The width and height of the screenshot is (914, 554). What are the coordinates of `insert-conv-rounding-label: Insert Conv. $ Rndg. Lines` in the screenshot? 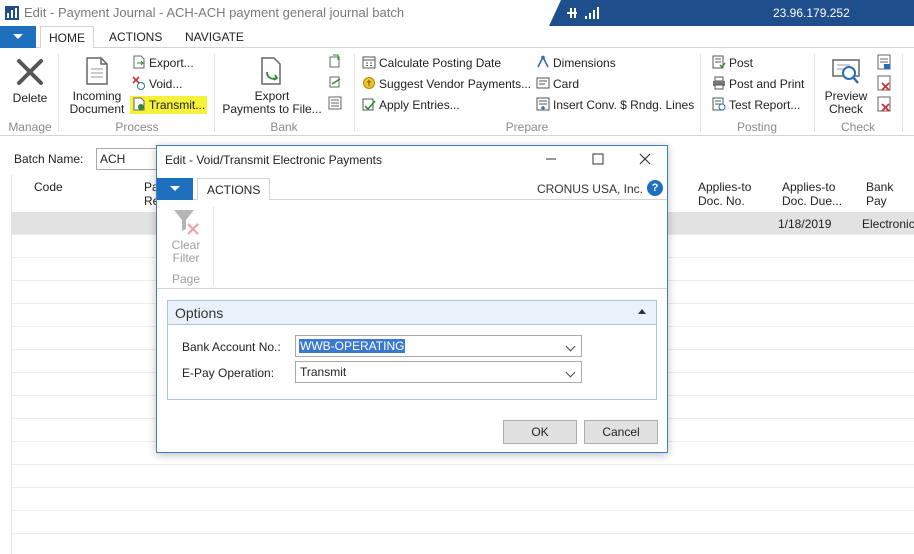 It's located at (624, 105).